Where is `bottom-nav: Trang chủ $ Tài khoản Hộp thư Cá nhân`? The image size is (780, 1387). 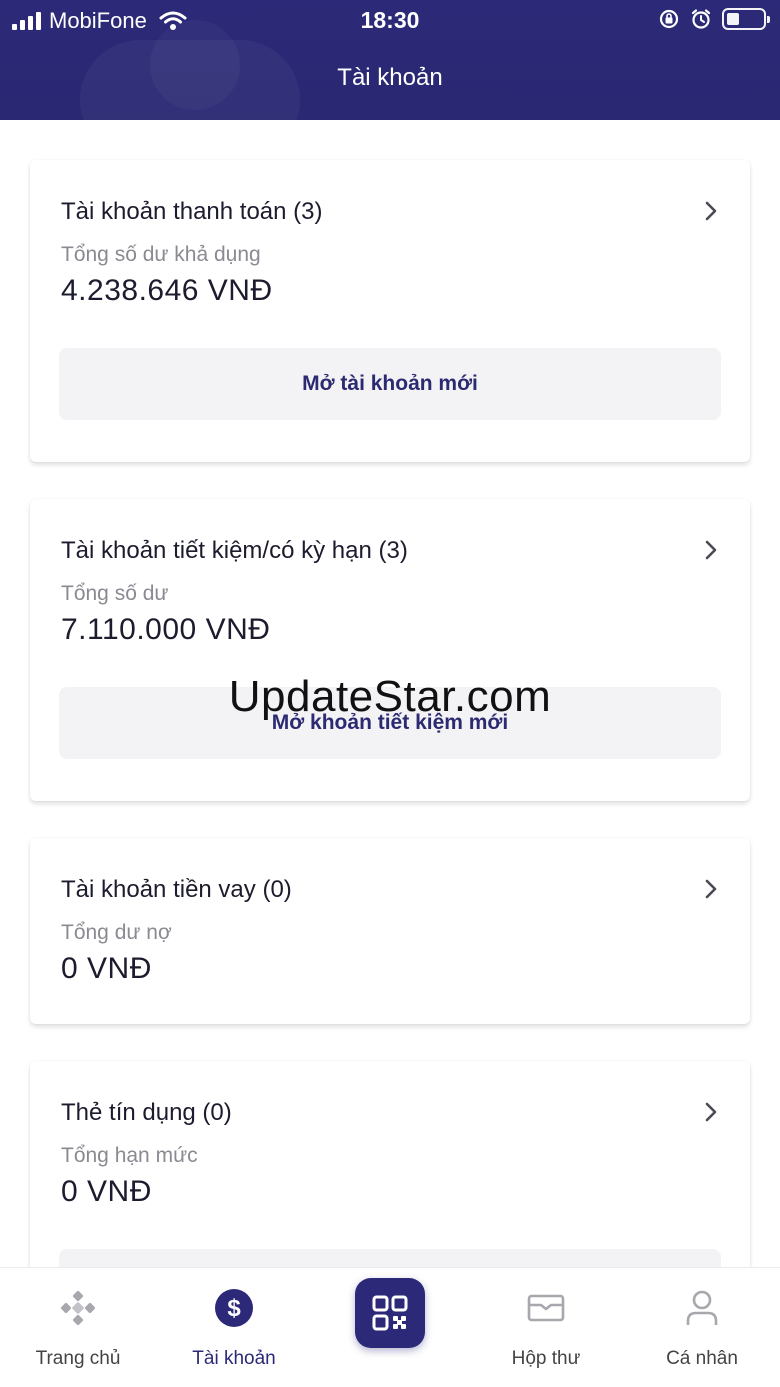
bottom-nav: Trang chủ $ Tài khoản Hộp thư Cá nhân is located at coordinates (390, 1327).